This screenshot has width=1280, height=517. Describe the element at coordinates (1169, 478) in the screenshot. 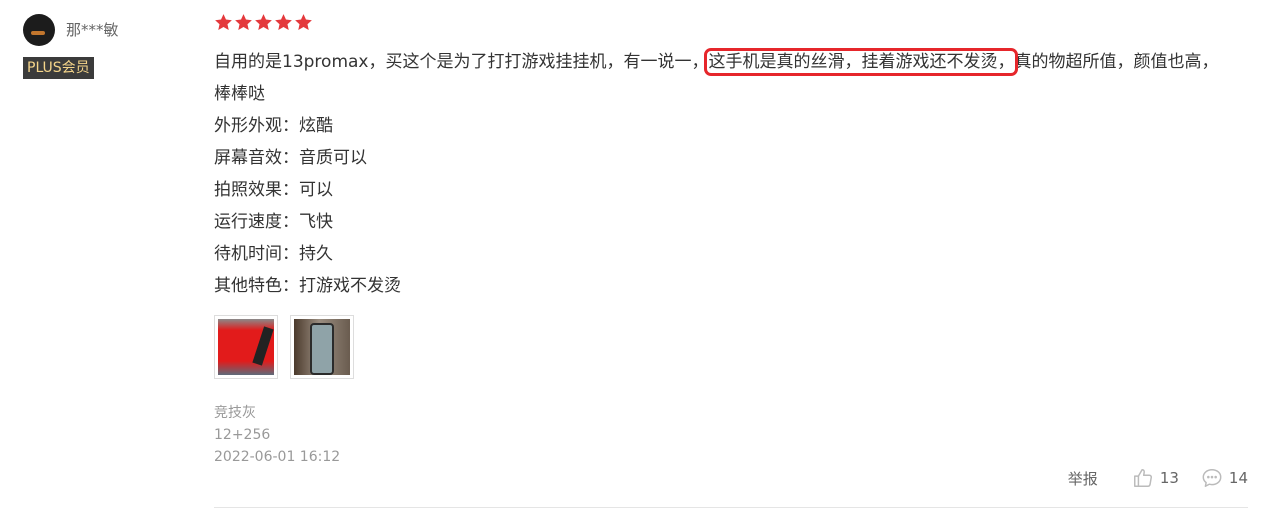

I see `like-count: 13` at that location.